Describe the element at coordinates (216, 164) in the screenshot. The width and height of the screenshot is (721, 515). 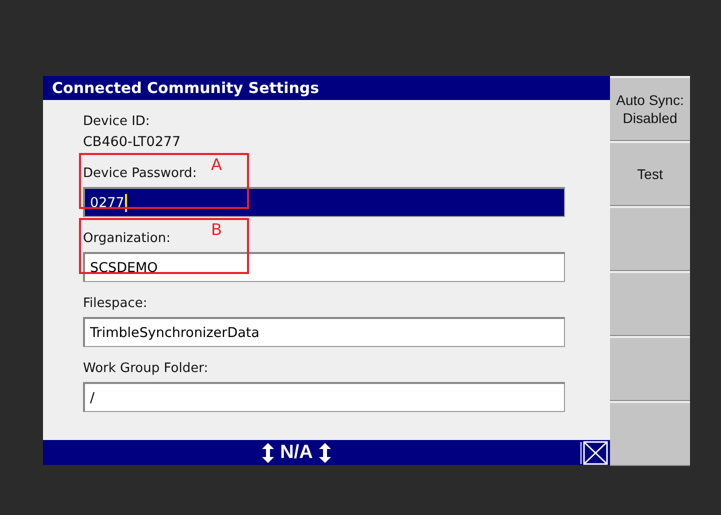
I see `annotation-label: A` at that location.